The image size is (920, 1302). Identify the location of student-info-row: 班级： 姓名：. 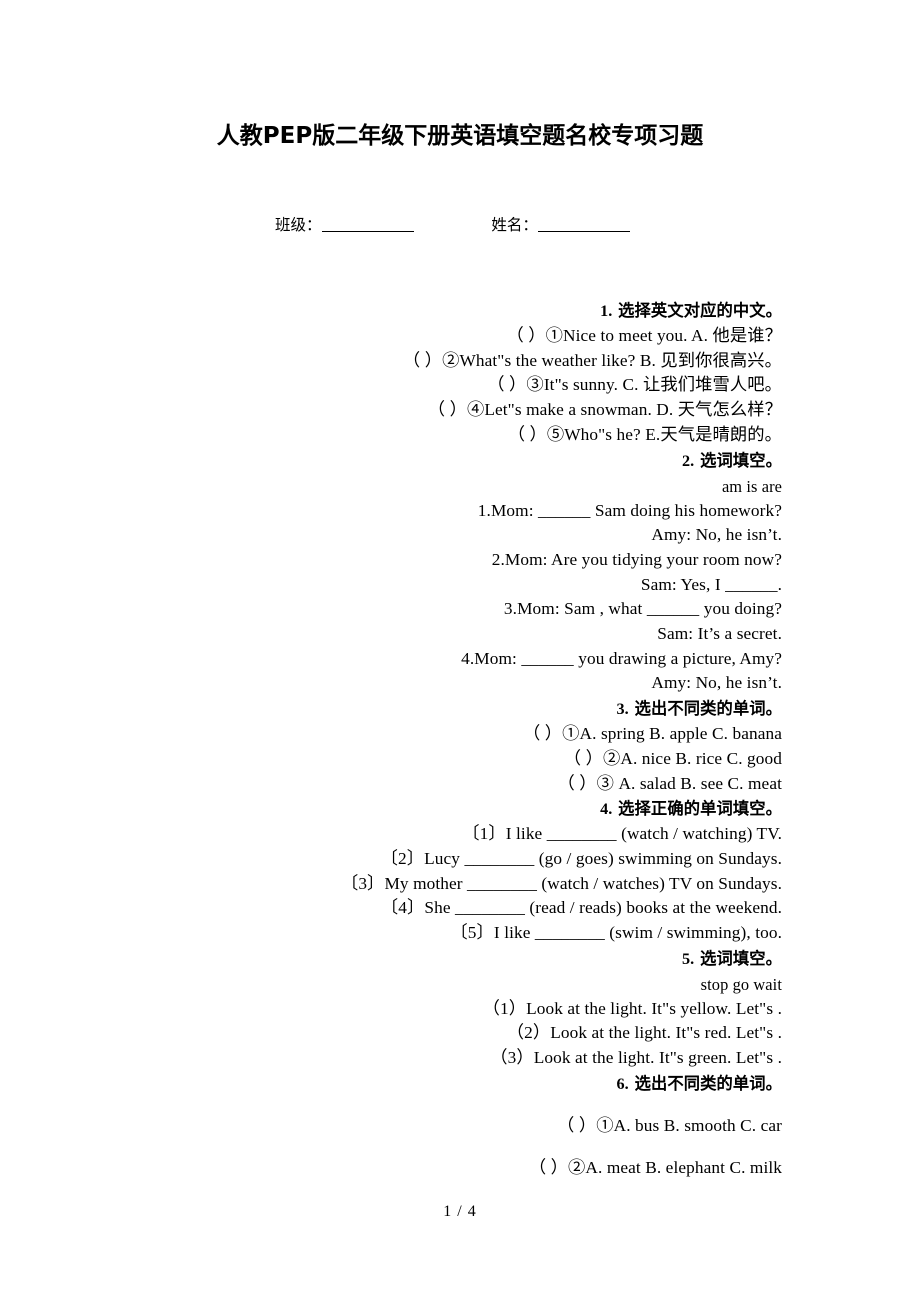
(452, 224).